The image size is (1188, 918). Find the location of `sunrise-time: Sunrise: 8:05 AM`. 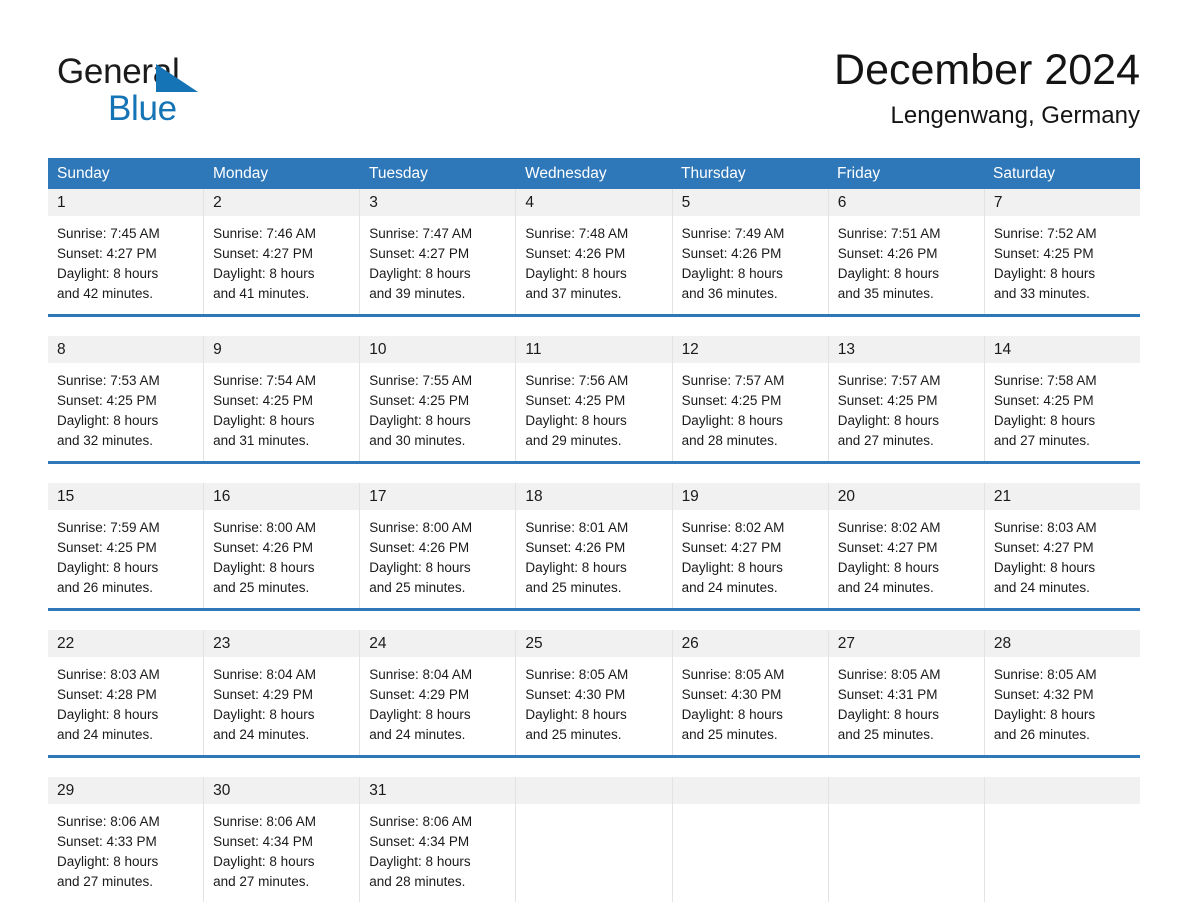

sunrise-time: Sunrise: 8:05 AM is located at coordinates (733, 674).